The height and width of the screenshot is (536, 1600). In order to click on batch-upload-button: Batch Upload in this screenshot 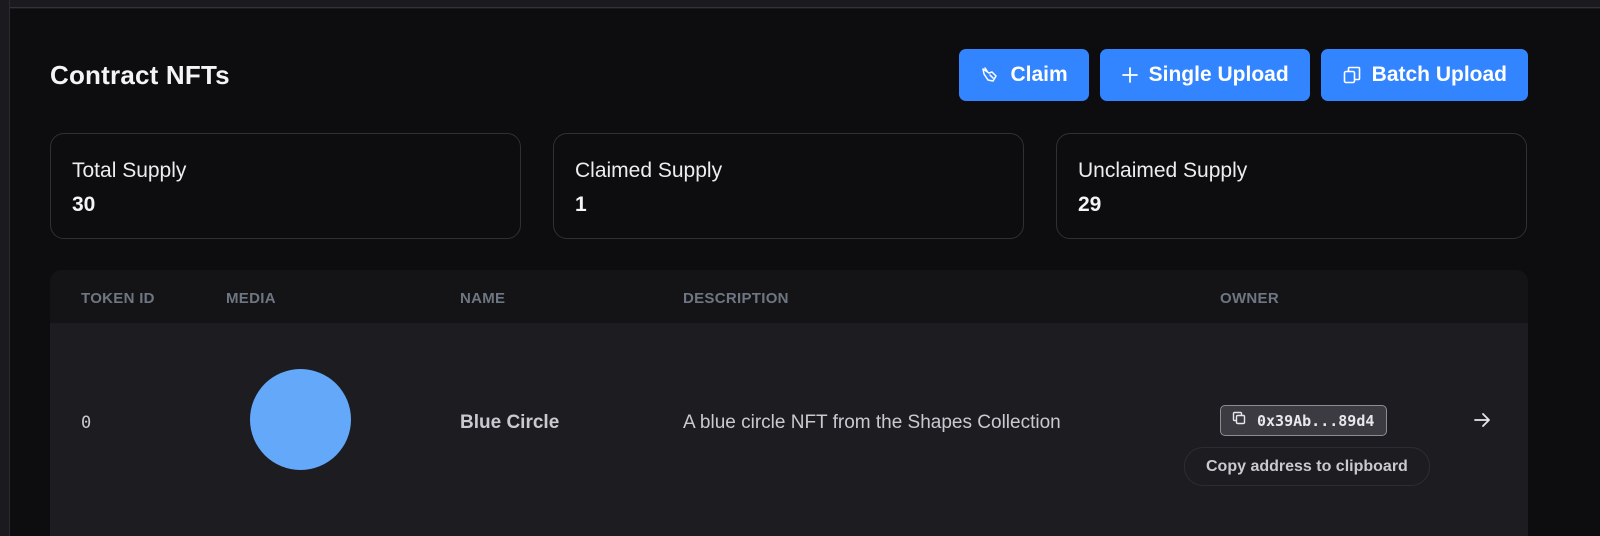, I will do `click(1424, 75)`.